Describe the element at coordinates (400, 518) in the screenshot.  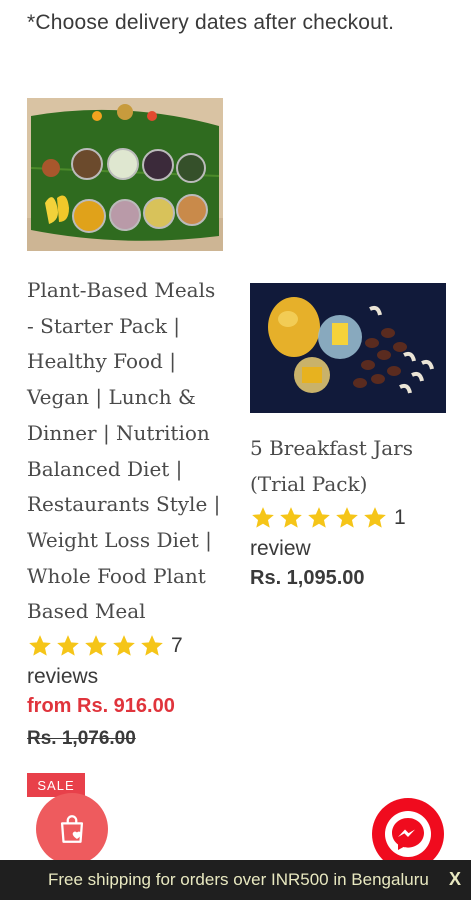
I see `review-count: 1` at that location.